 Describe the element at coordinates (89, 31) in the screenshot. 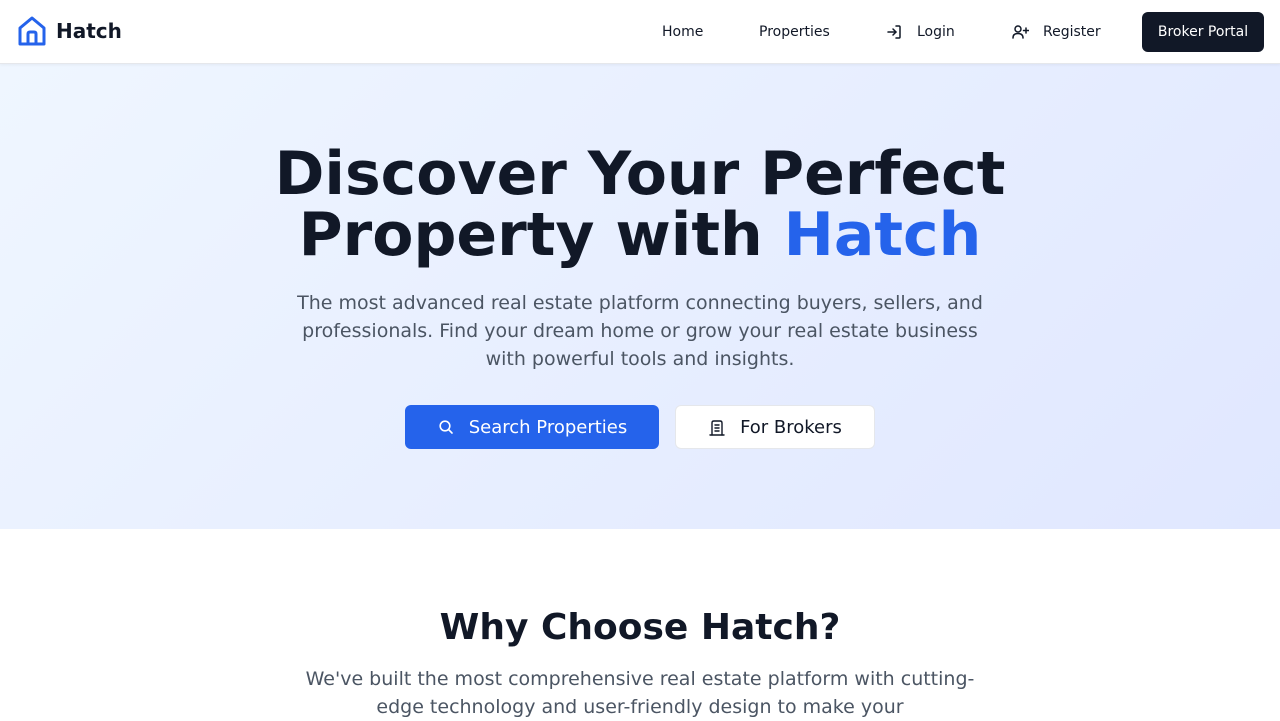

I see `brand-name: Hatch` at that location.